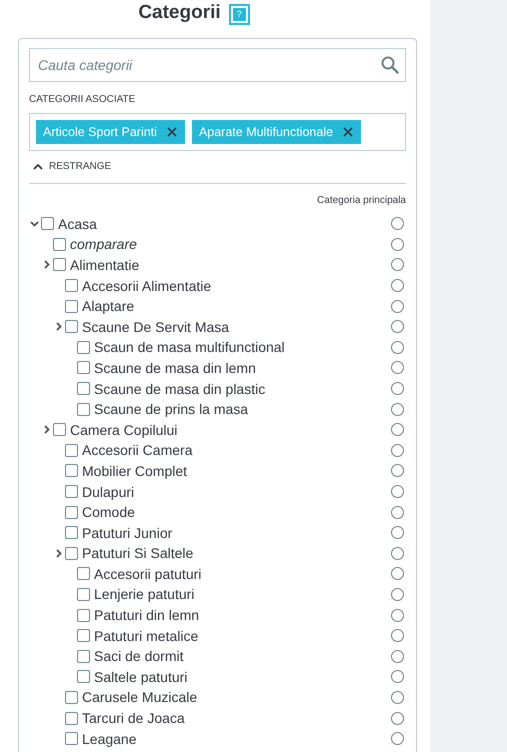  I want to click on category-label: Scaune de prins la masa, so click(172, 409).